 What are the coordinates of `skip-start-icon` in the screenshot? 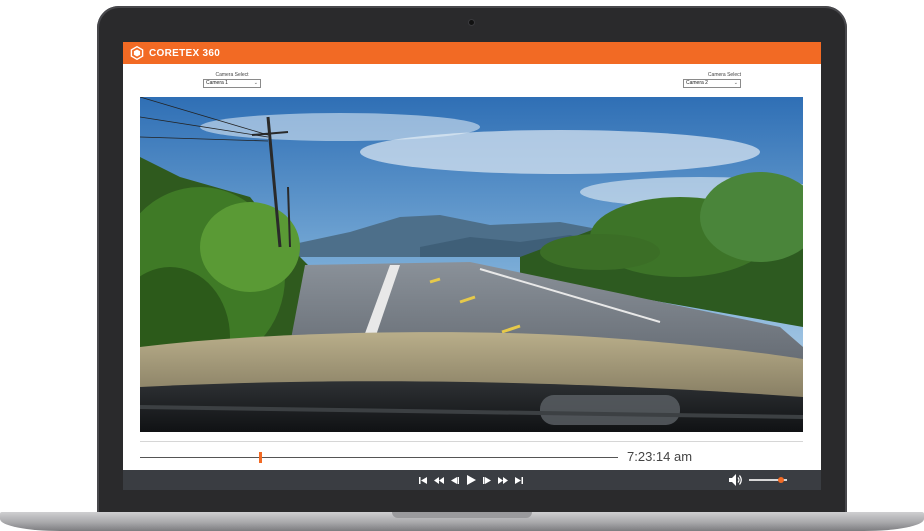 It's located at (423, 480).